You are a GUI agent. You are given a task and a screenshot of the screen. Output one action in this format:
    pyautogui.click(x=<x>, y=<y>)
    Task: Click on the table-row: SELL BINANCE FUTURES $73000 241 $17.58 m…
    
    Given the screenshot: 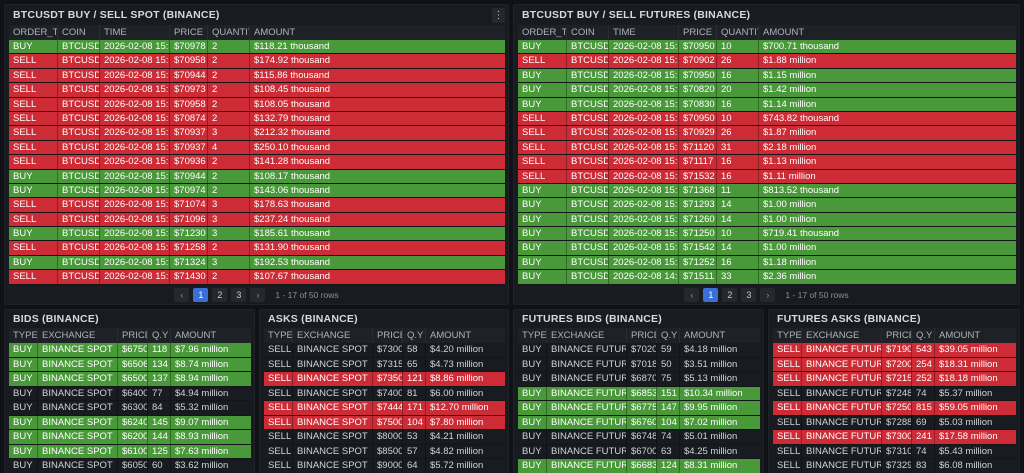 What is the action you would take?
    pyautogui.click(x=894, y=437)
    